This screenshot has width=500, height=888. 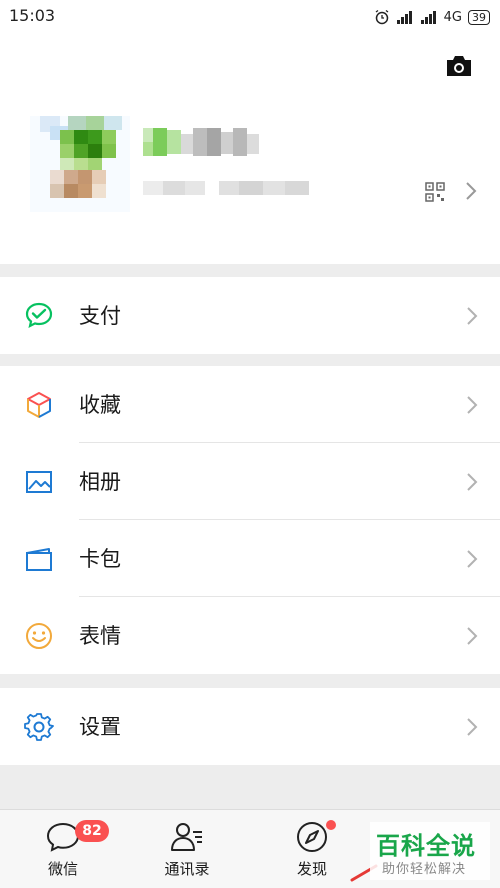 What do you see at coordinates (39, 482) in the screenshot?
I see `picture-icon` at bounding box center [39, 482].